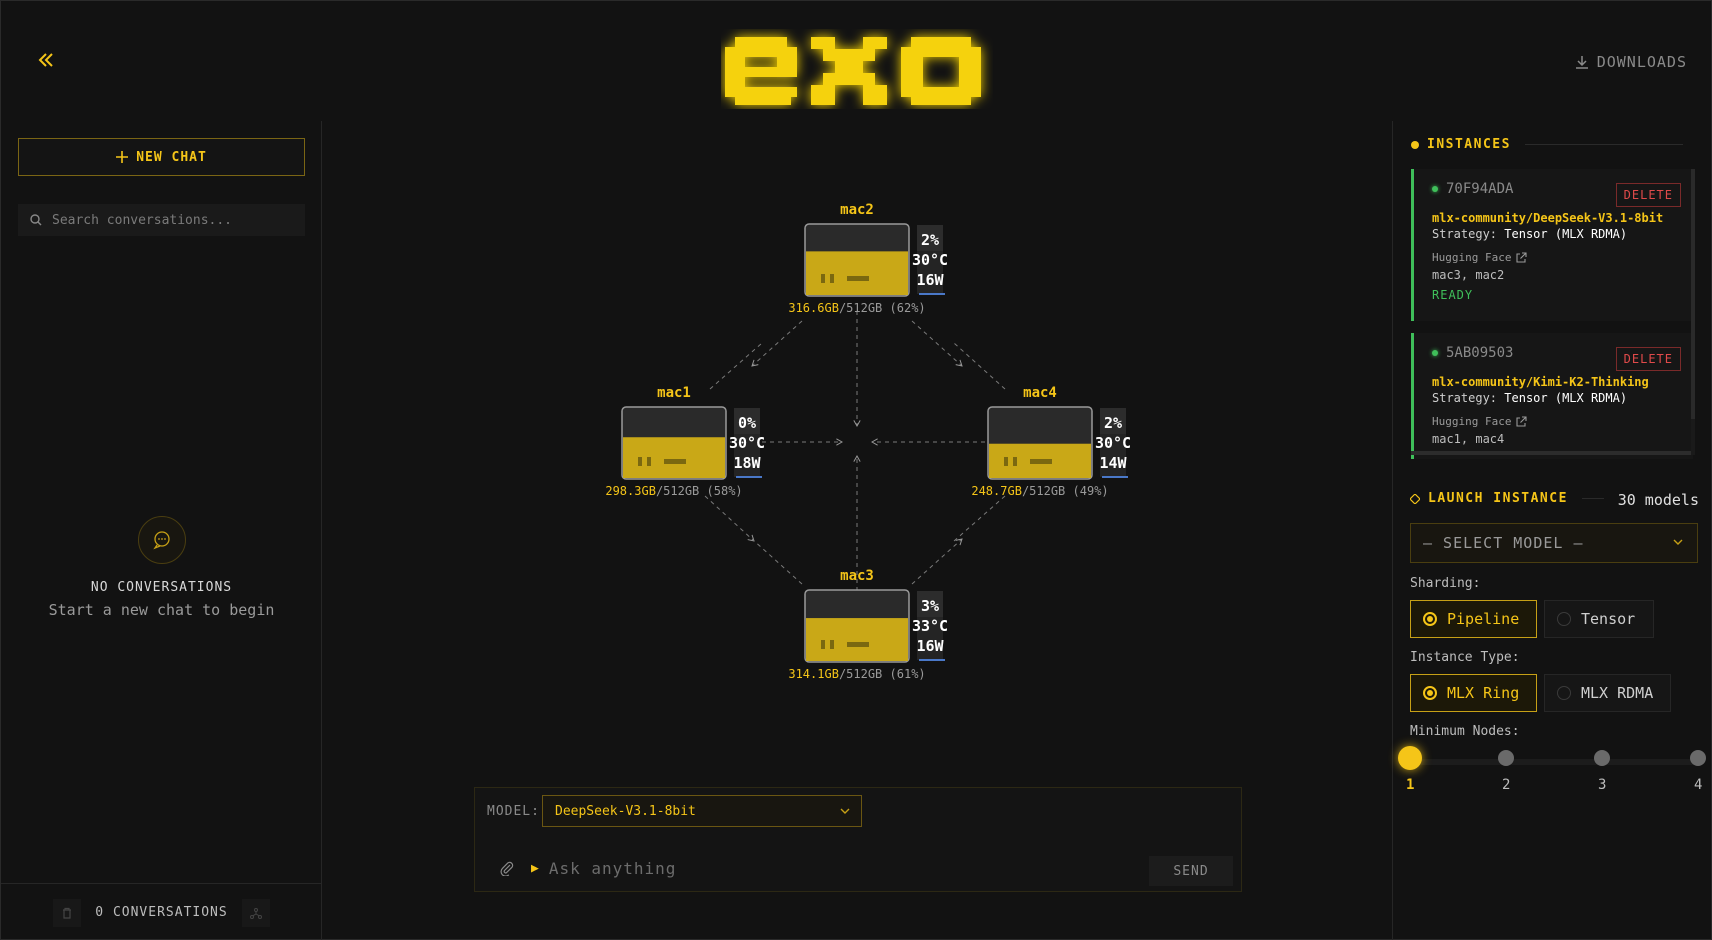 The width and height of the screenshot is (1712, 940). What do you see at coordinates (828, 868) in the screenshot?
I see `chat-input` at bounding box center [828, 868].